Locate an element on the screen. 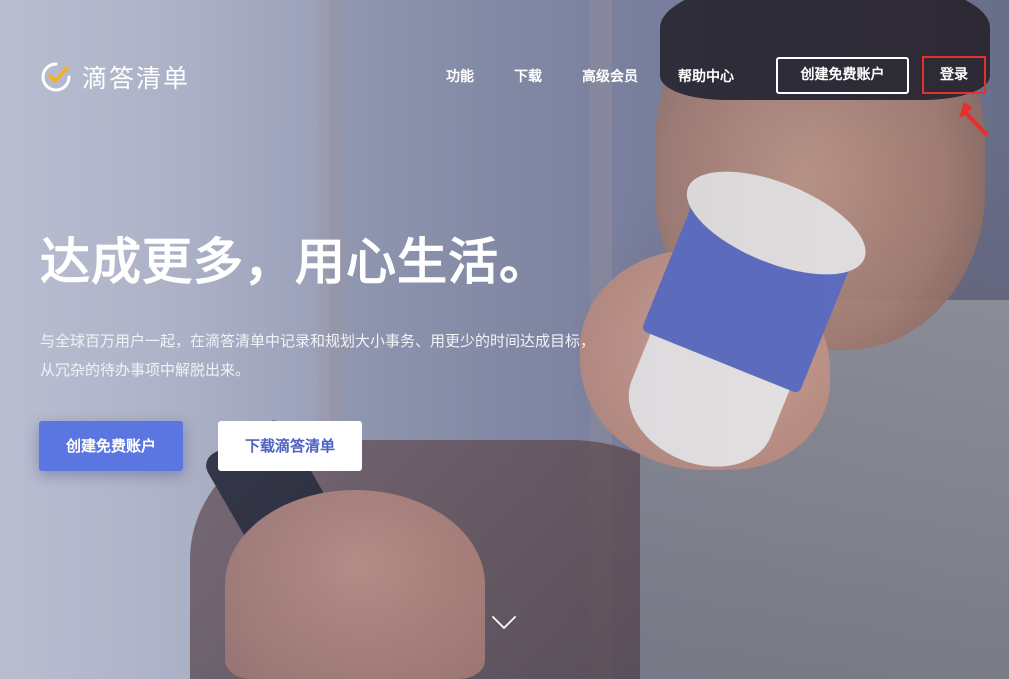 The image size is (1009, 679). brand-logo: 滴答清单 is located at coordinates (115, 77).